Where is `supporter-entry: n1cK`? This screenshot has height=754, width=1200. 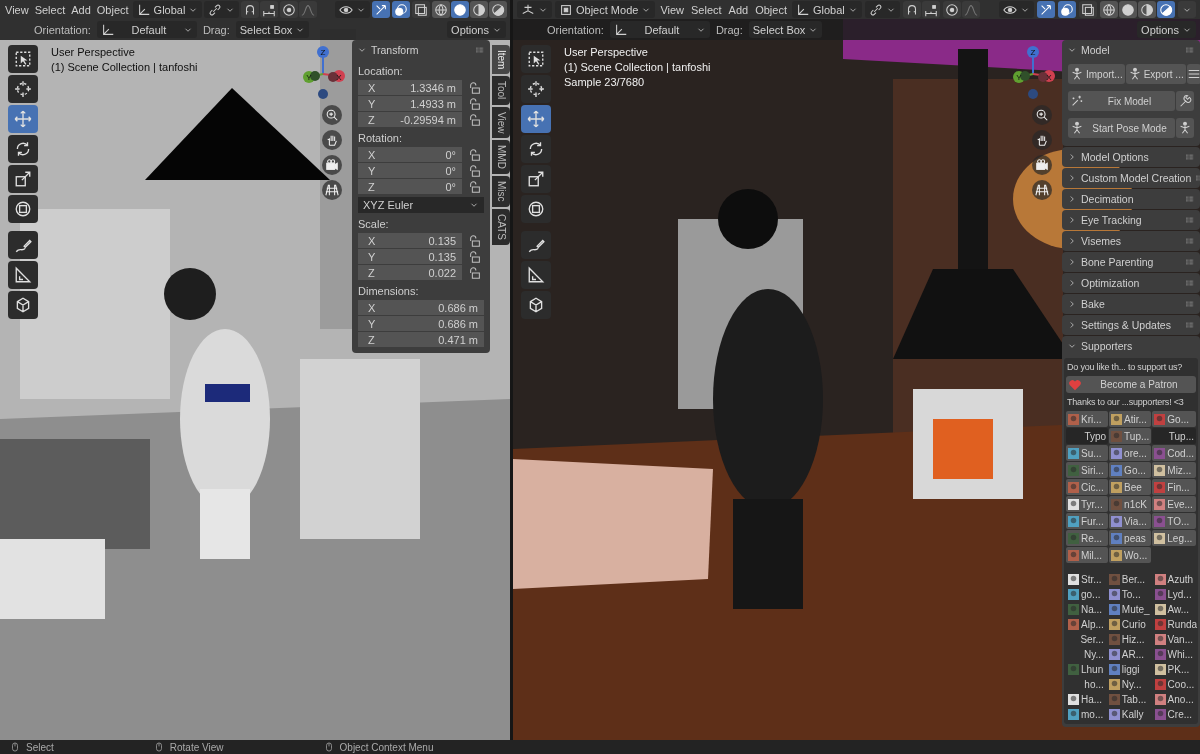 supporter-entry: n1cK is located at coordinates (1130, 504).